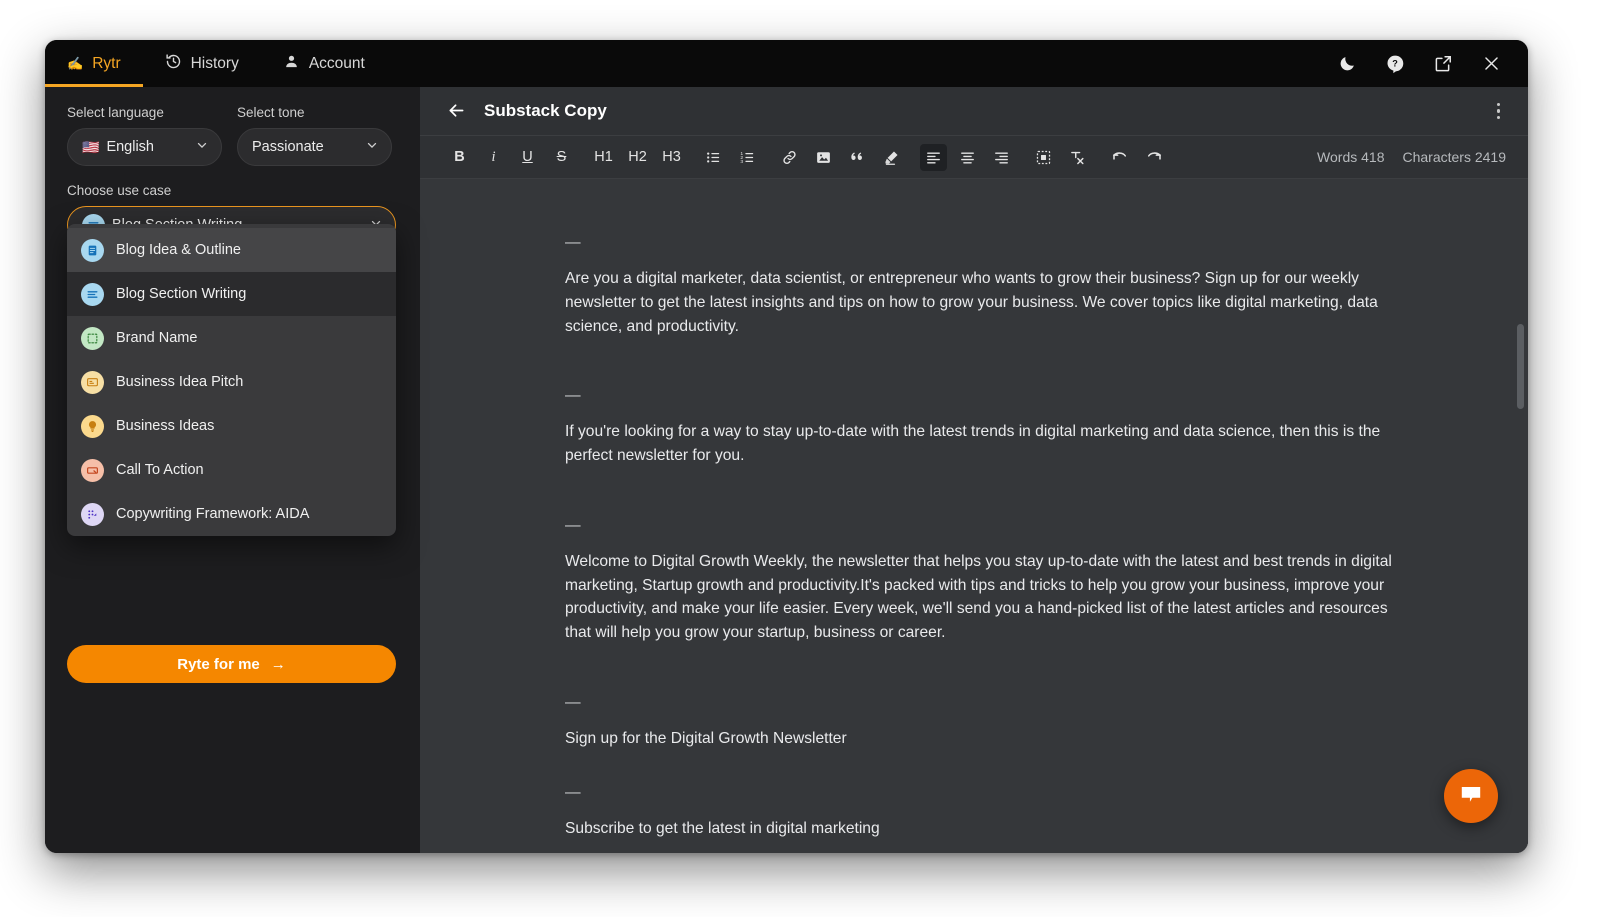 The width and height of the screenshot is (1600, 917). I want to click on nav-tab-rytr: ✍️ Rytr, so click(94, 63).